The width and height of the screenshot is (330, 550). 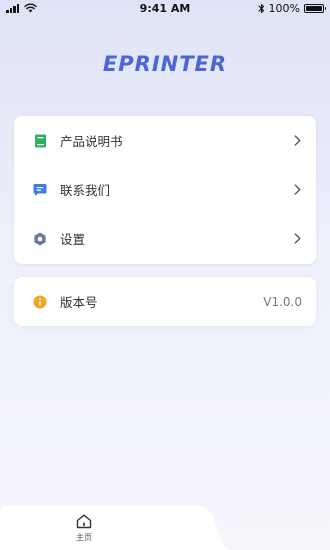 What do you see at coordinates (165, 140) in the screenshot?
I see `menu-item-manual: 产品说明书` at bounding box center [165, 140].